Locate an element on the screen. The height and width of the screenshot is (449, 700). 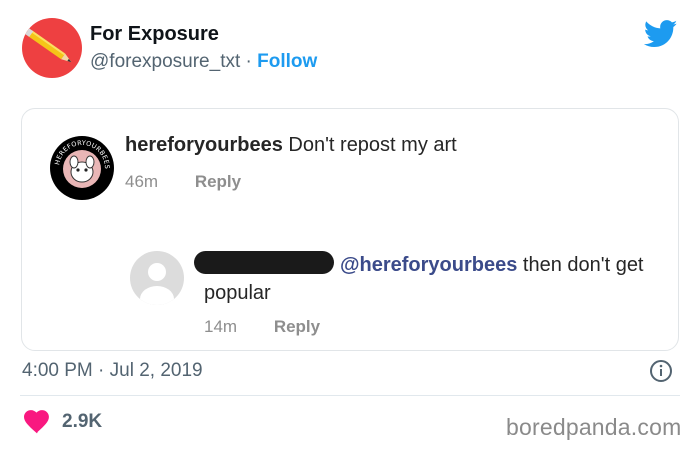
comment-2-time: 14m is located at coordinates (221, 326).